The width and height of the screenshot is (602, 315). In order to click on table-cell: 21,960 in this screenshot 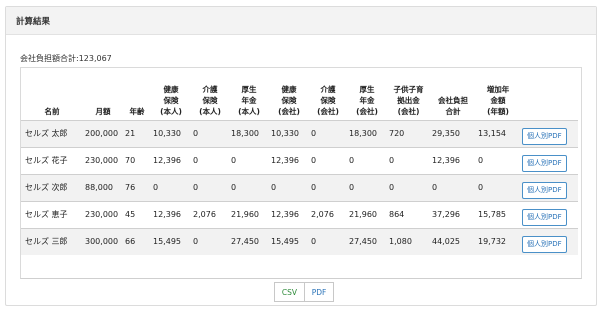, I will do `click(249, 214)`.